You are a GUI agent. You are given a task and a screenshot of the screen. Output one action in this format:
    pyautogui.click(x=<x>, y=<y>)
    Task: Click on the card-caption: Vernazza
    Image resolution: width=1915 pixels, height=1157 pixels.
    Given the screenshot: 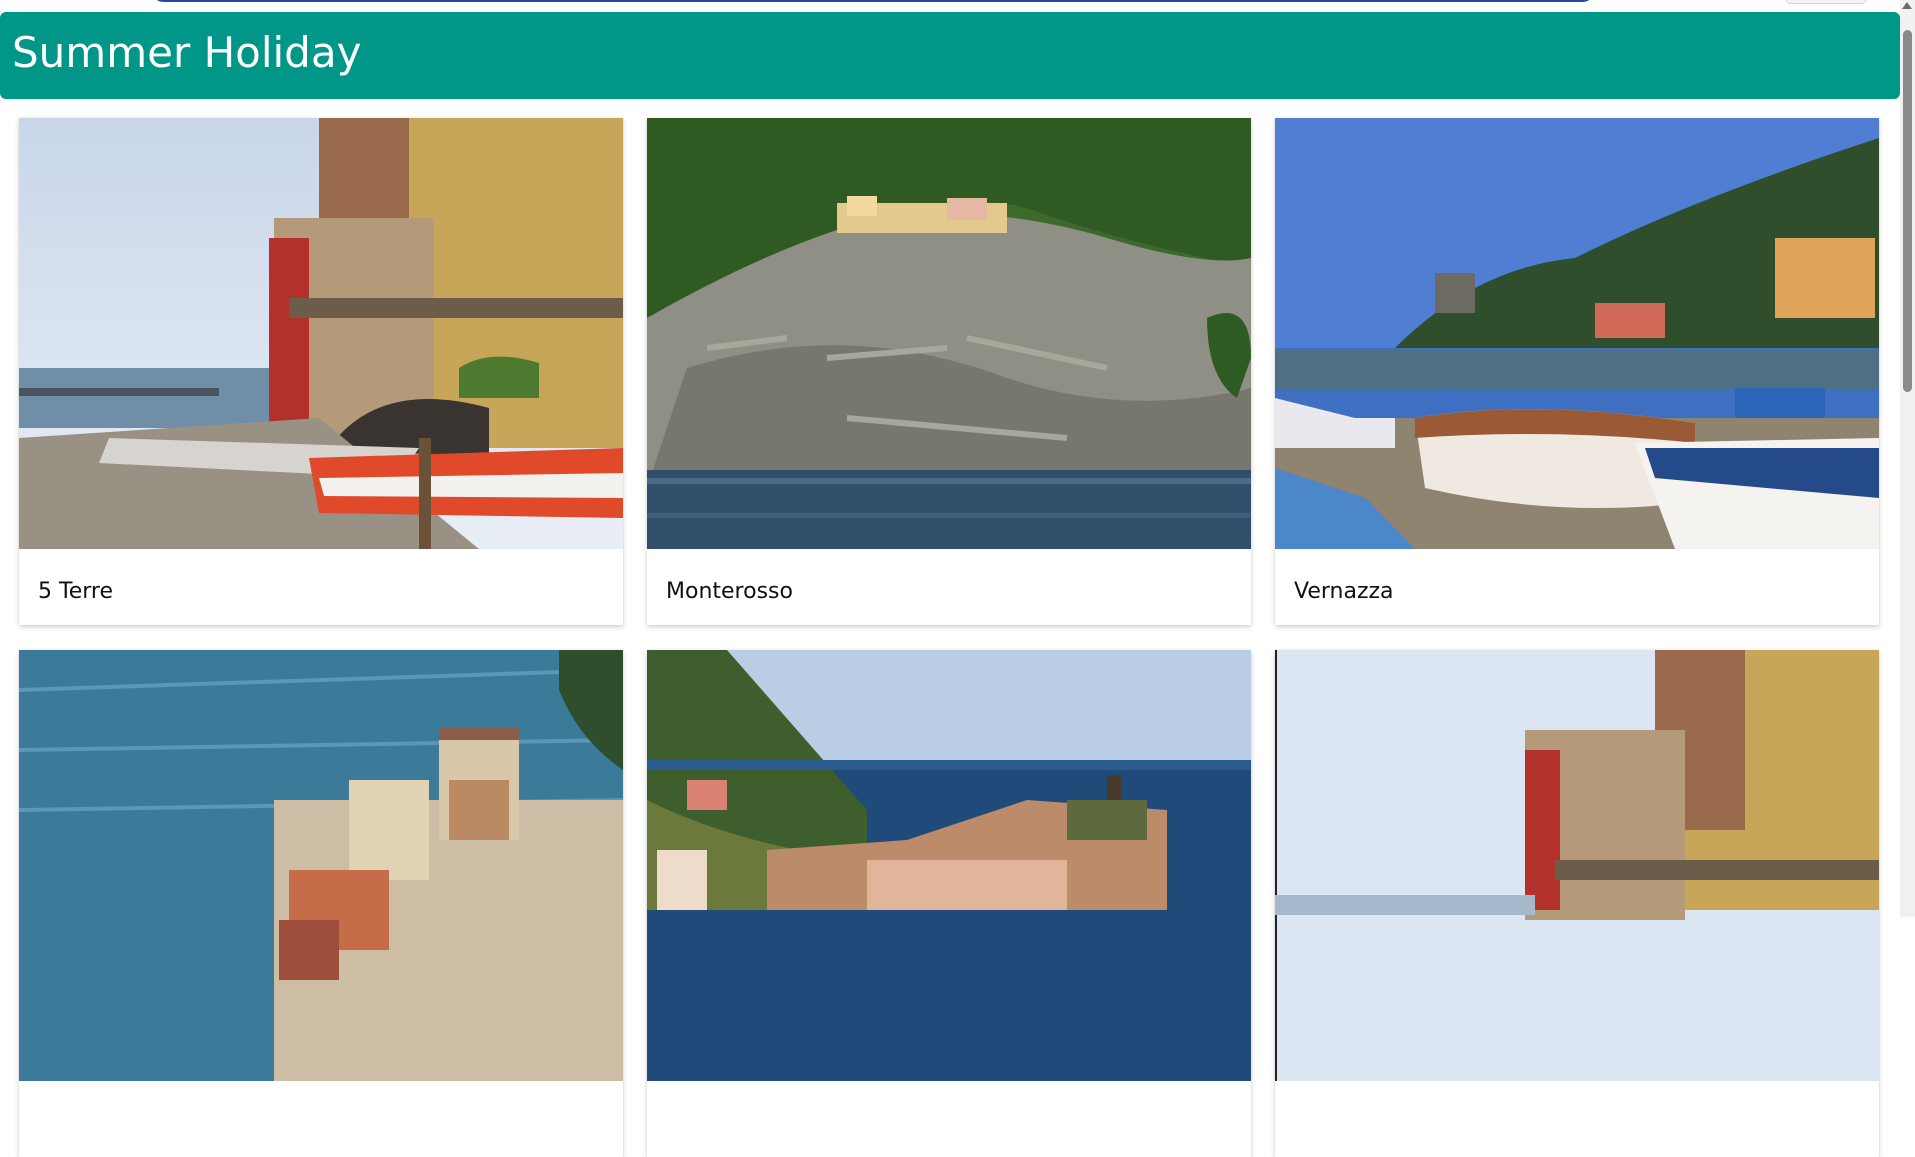 What is the action you would take?
    pyautogui.click(x=1344, y=591)
    